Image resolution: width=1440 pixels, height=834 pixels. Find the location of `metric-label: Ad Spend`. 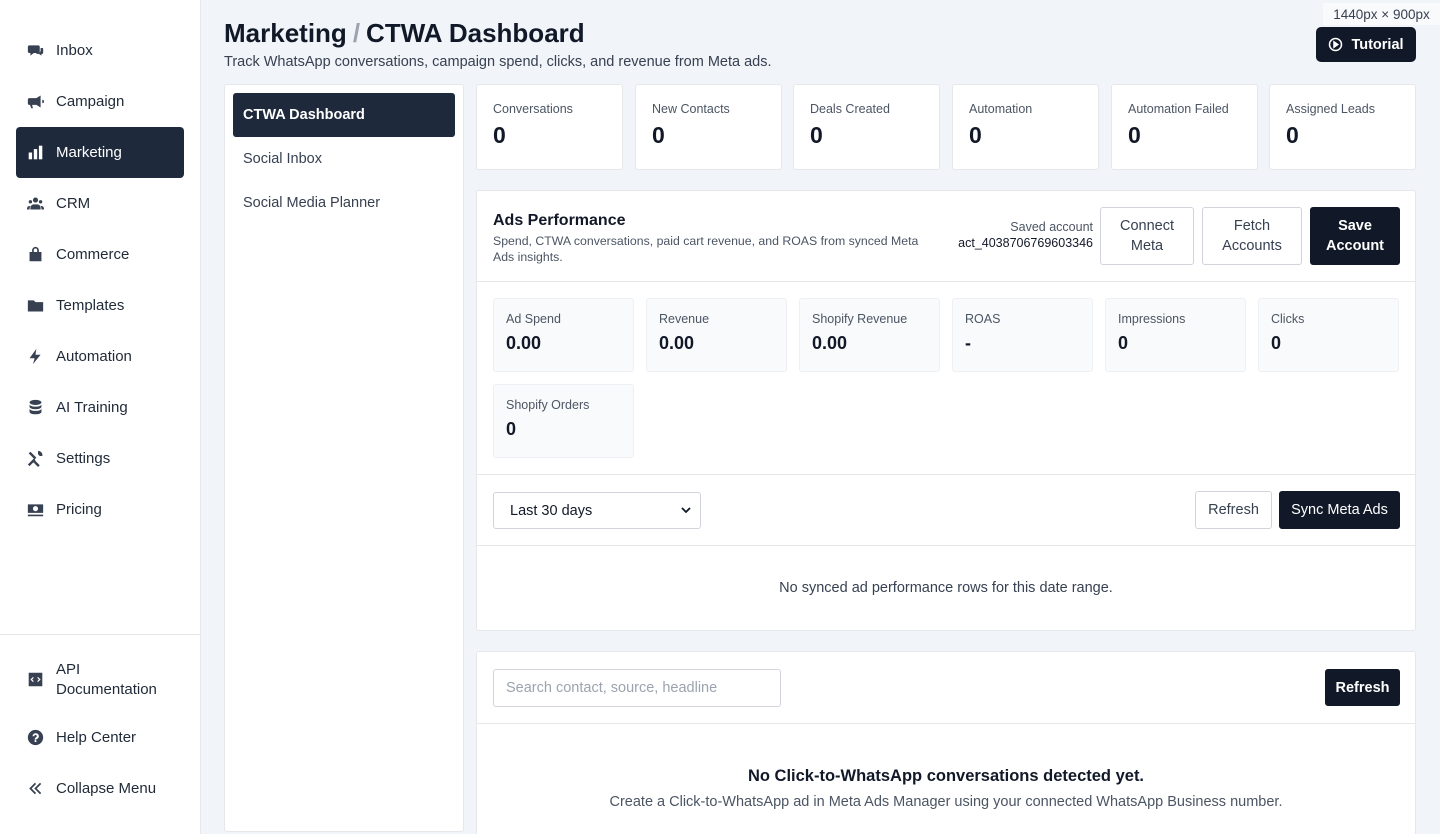

metric-label: Ad Spend is located at coordinates (533, 319).